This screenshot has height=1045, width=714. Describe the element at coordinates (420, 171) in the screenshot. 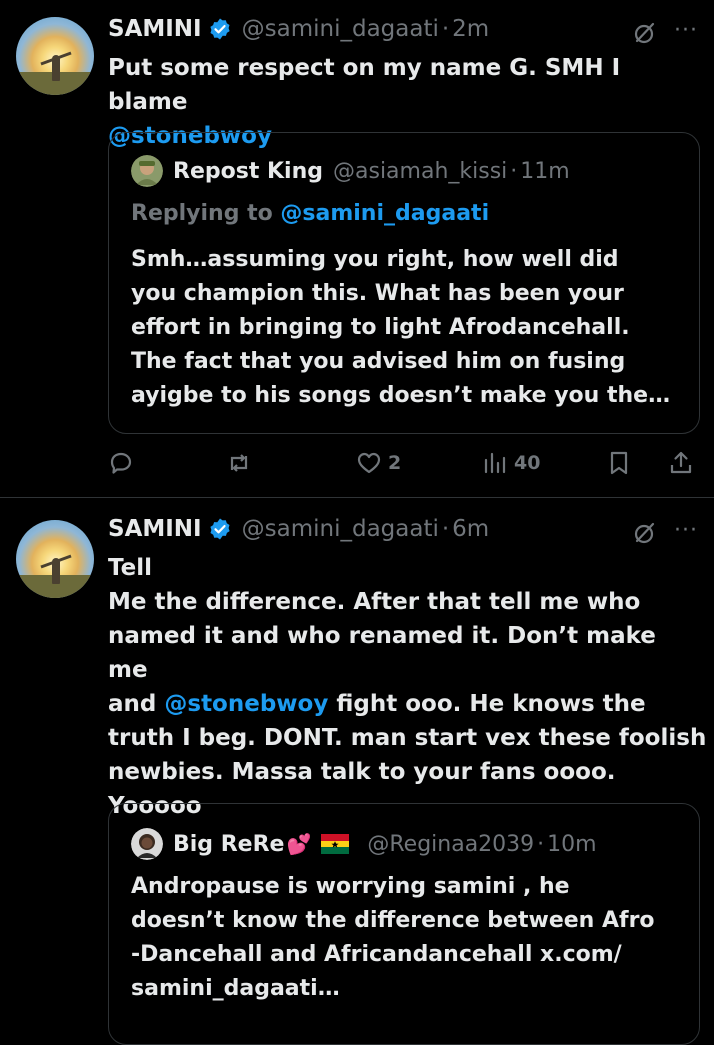

I see `quote-author-handle: @asiamah_kissi` at that location.